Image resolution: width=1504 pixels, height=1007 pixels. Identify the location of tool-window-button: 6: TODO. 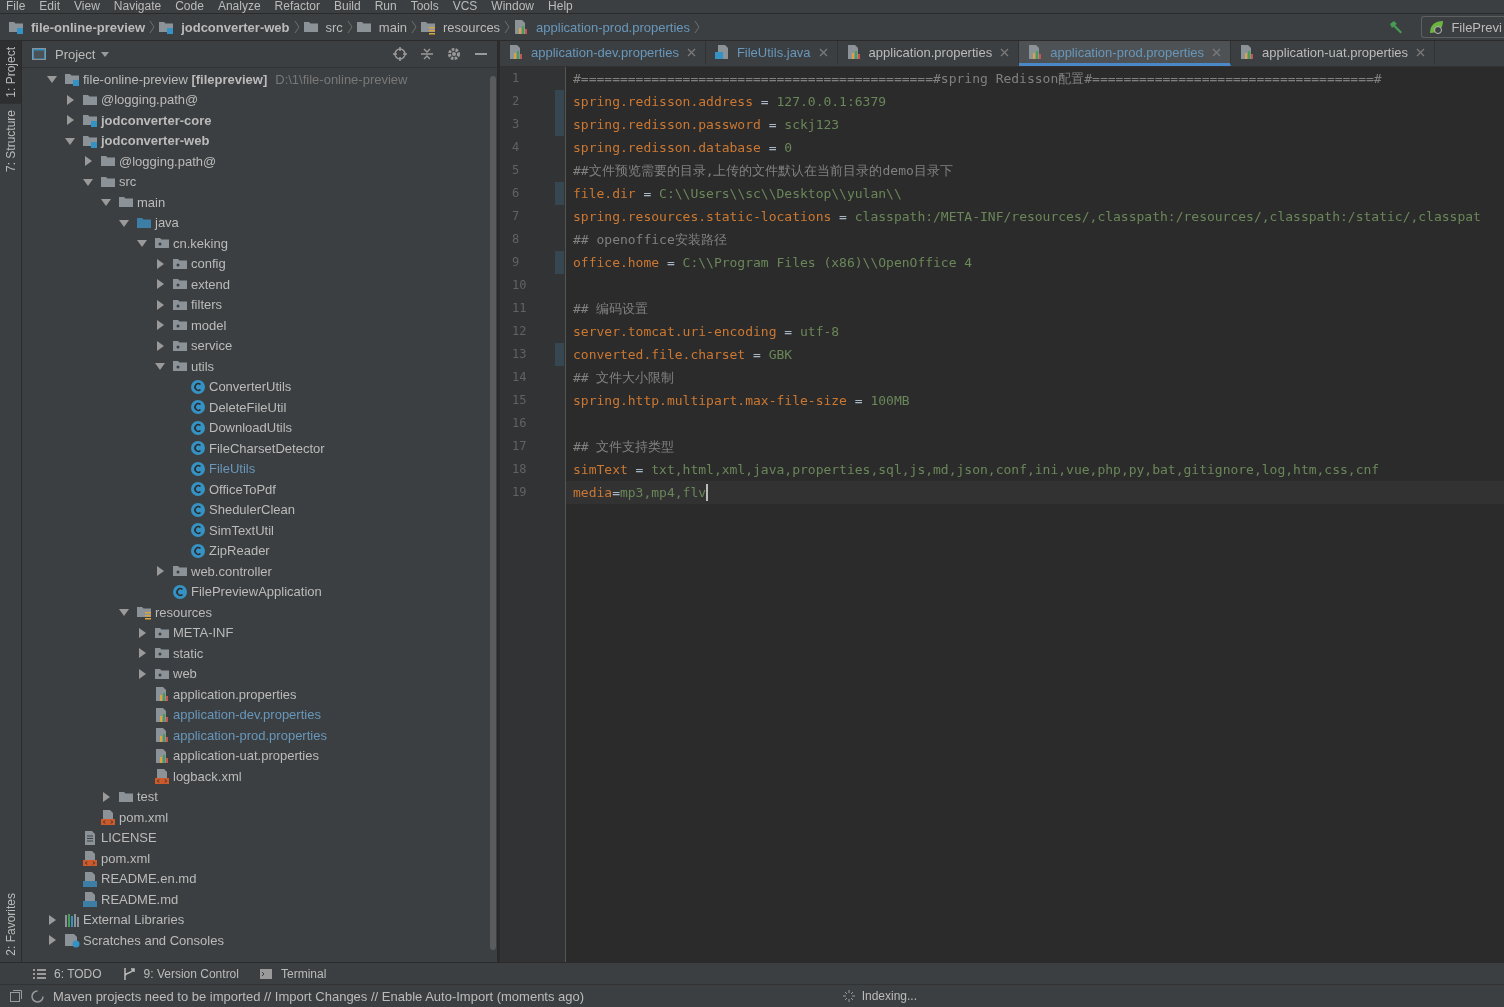
(67, 973).